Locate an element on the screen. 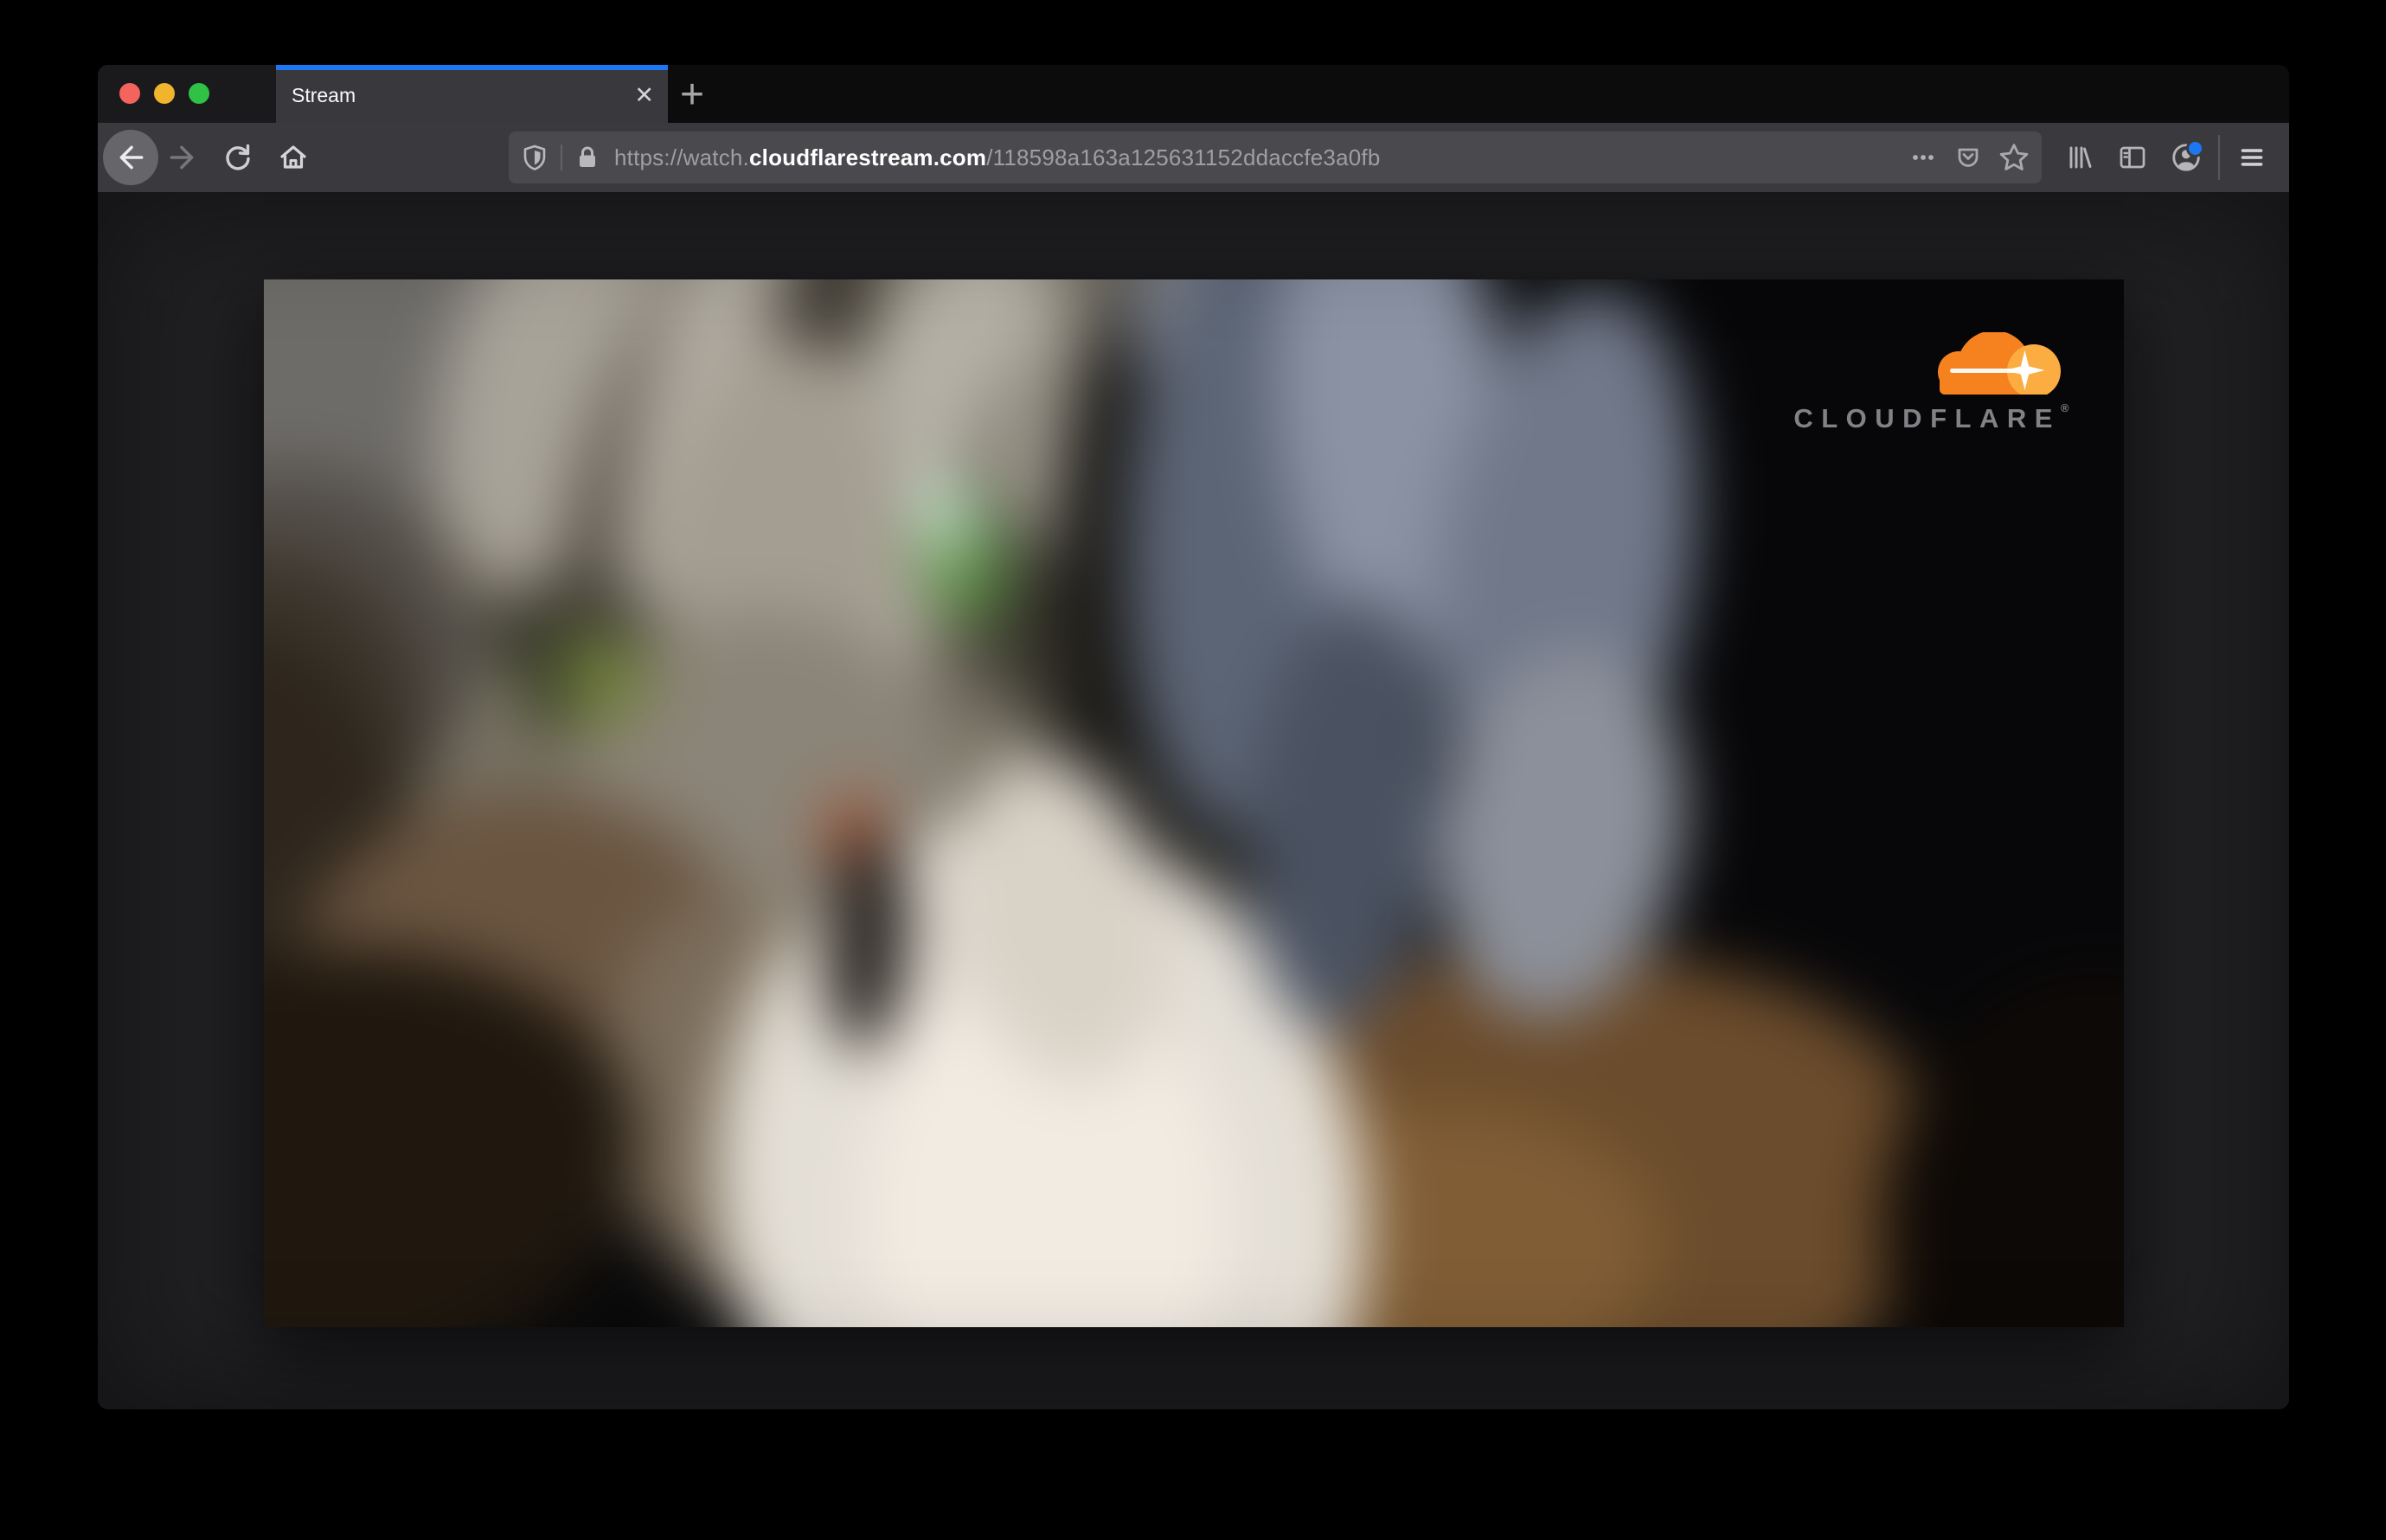  tab-title: Stream is located at coordinates (324, 95).